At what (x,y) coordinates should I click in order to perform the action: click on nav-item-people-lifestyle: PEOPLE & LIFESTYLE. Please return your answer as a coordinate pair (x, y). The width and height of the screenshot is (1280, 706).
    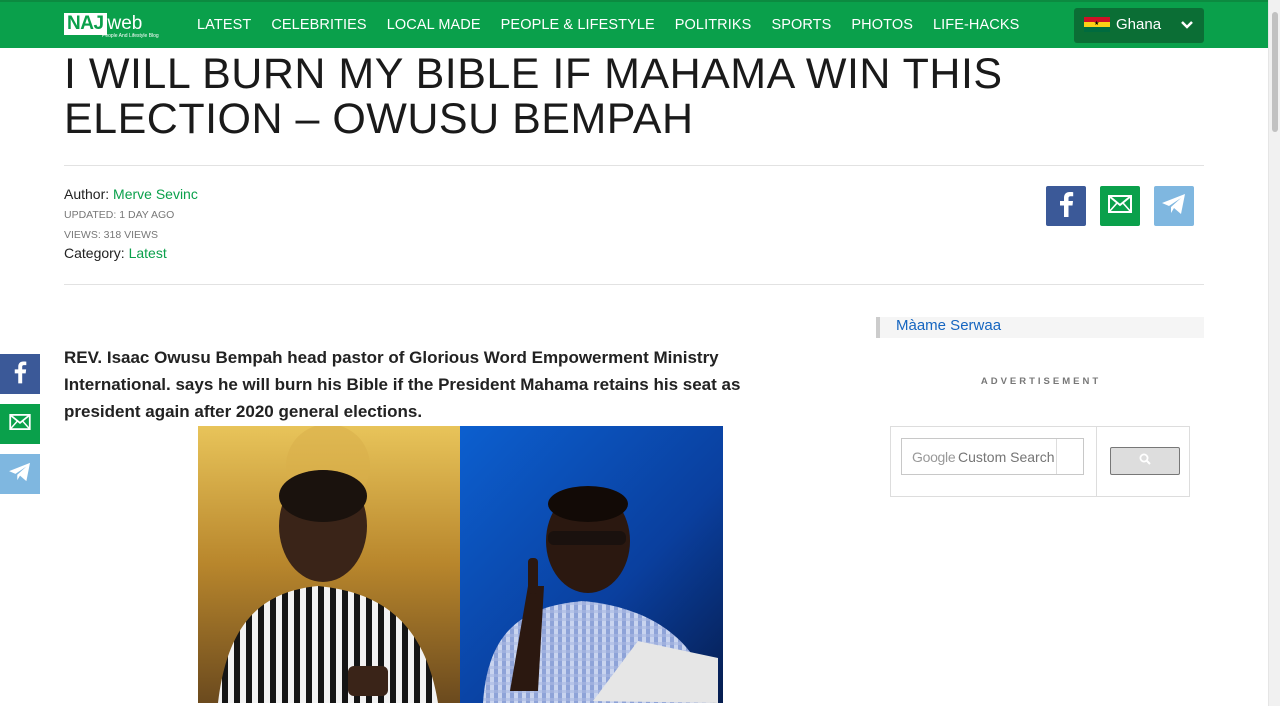
    Looking at the image, I should click on (578, 25).